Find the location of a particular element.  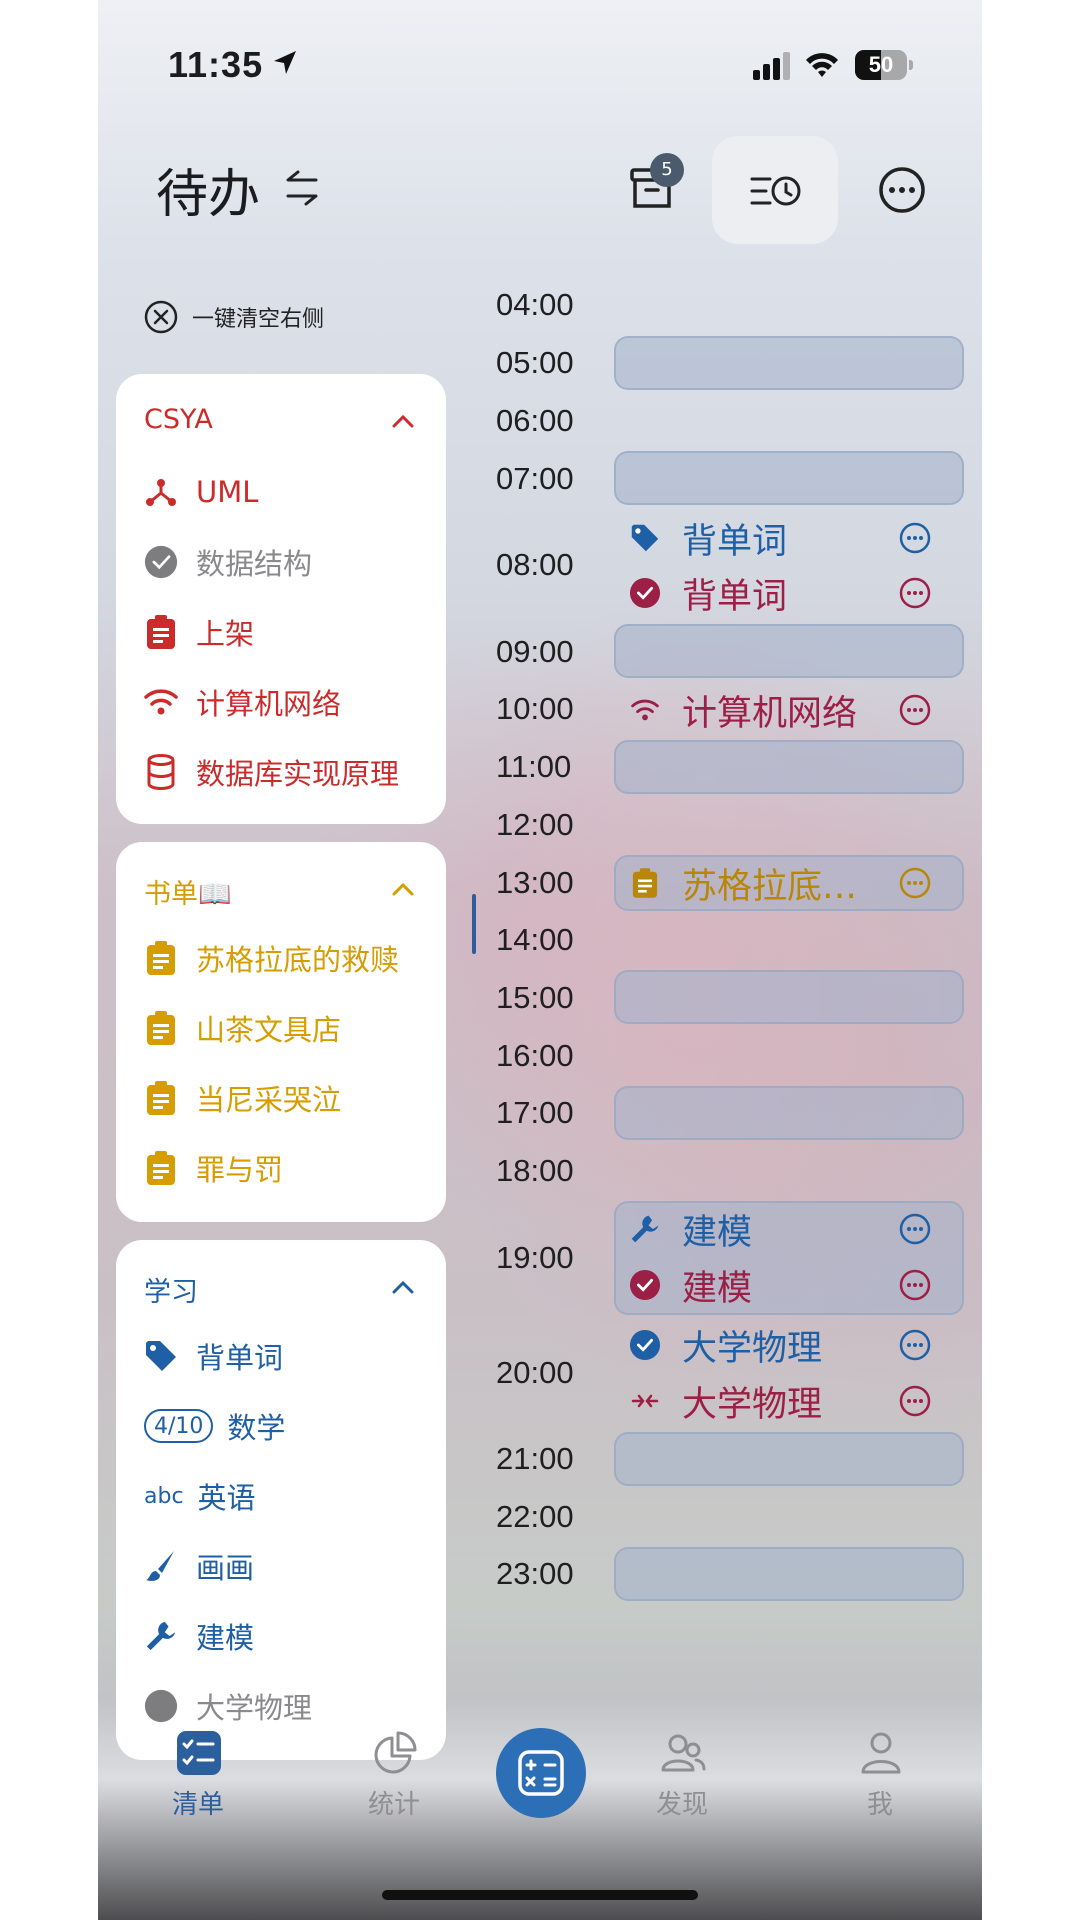

checklist-icon is located at coordinates (199, 1753).